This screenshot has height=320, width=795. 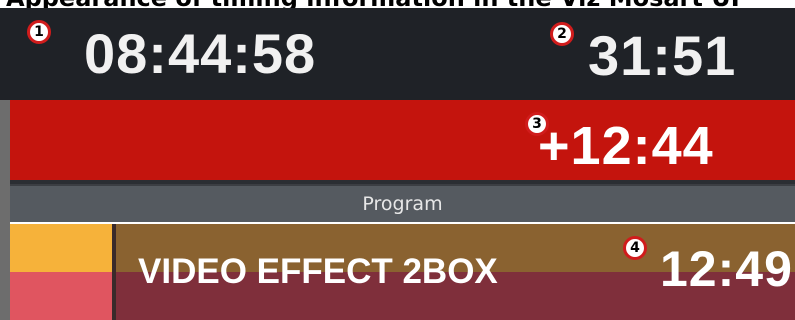 What do you see at coordinates (200, 53) in the screenshot?
I see `clock-time: 08:44:58` at bounding box center [200, 53].